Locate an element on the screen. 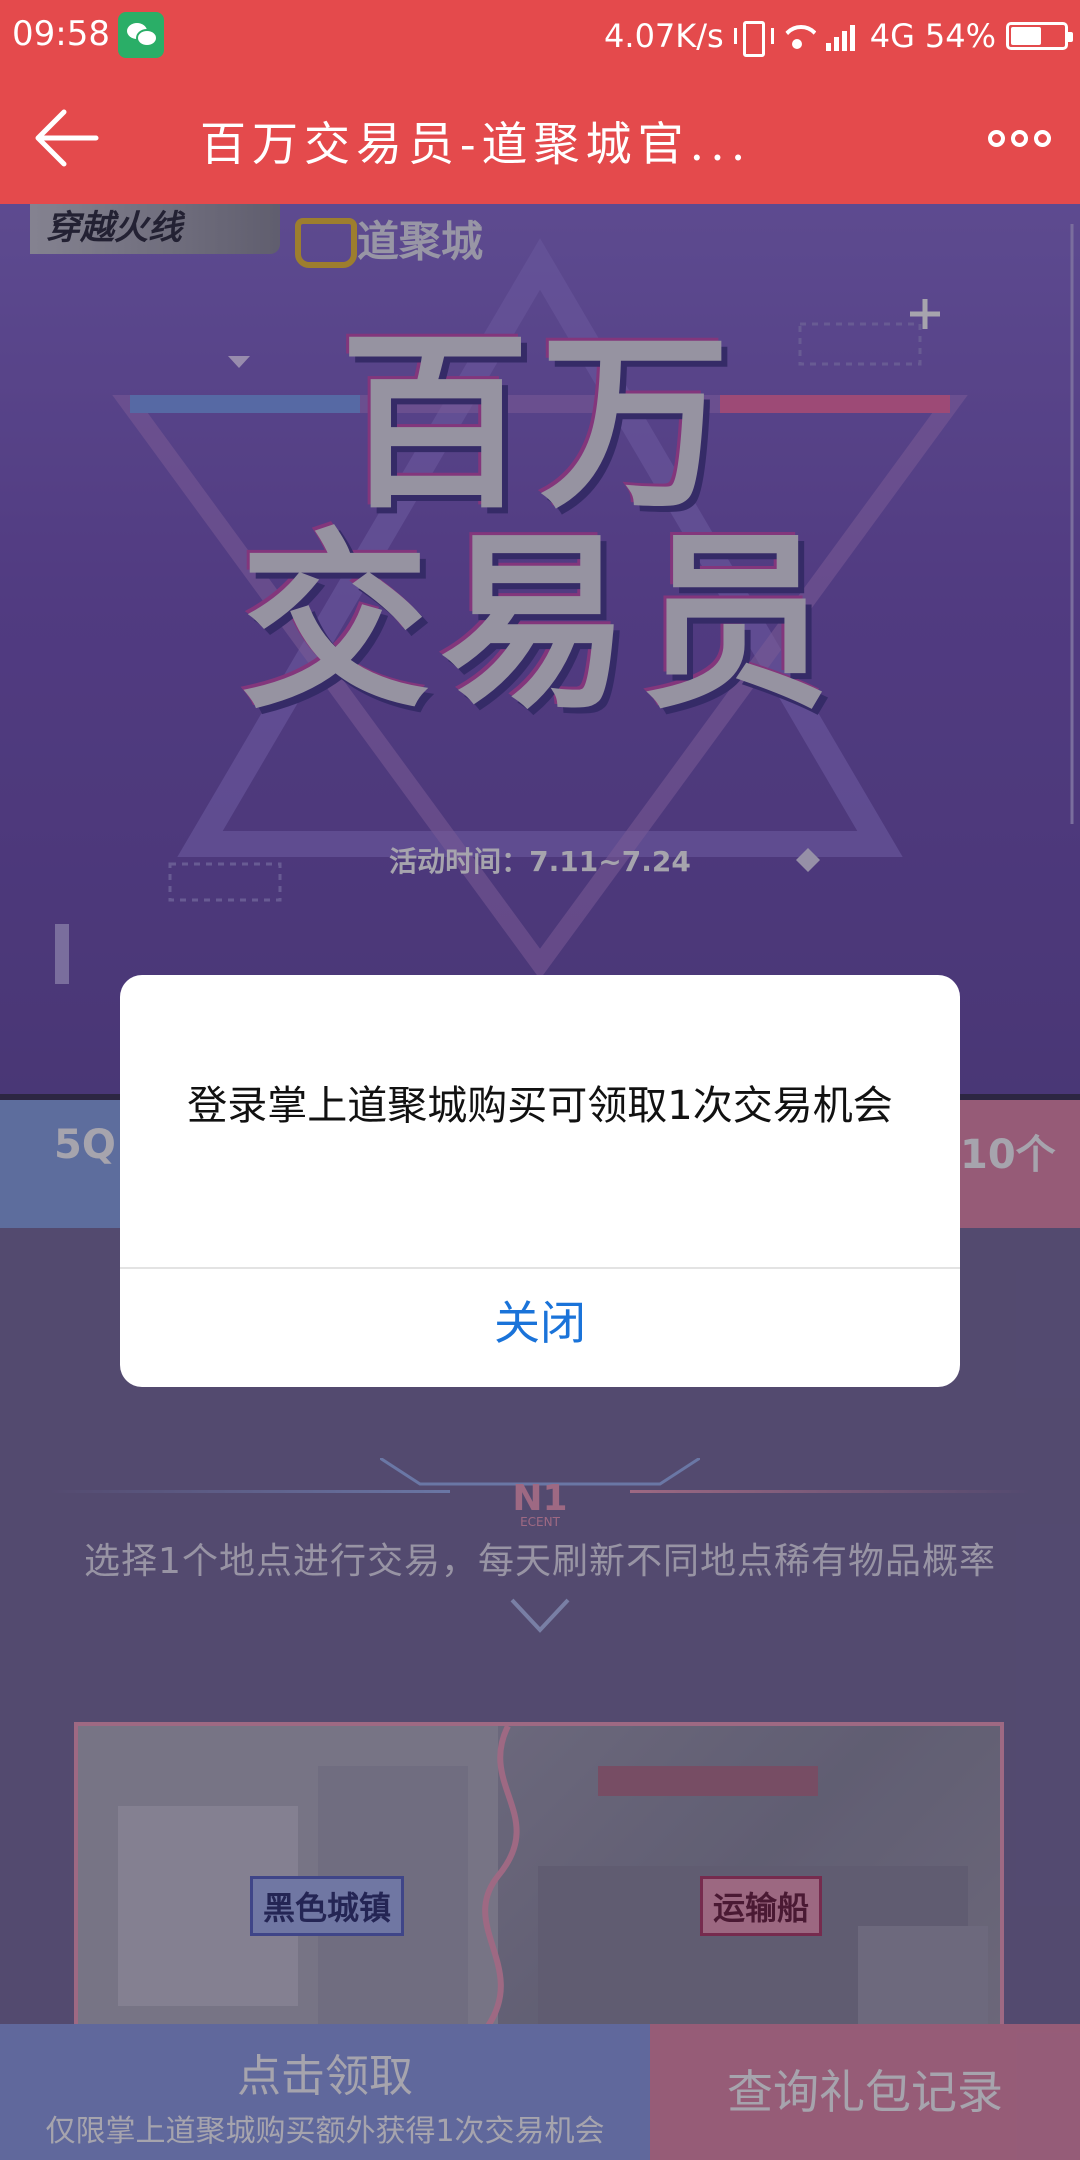  network-speed: 4.07K/s is located at coordinates (664, 36).